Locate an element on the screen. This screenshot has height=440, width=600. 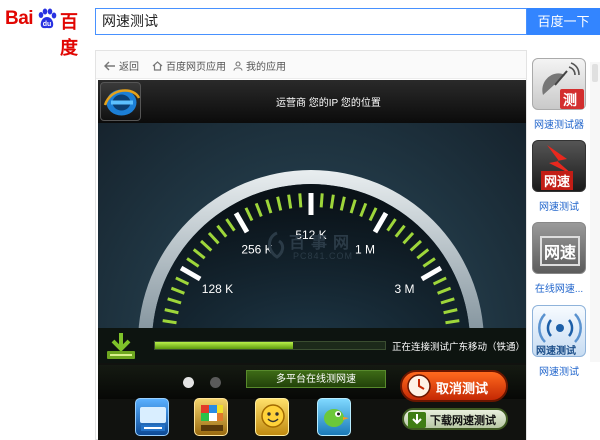
watermark-text: 百事网 is located at coordinates (322, 242).